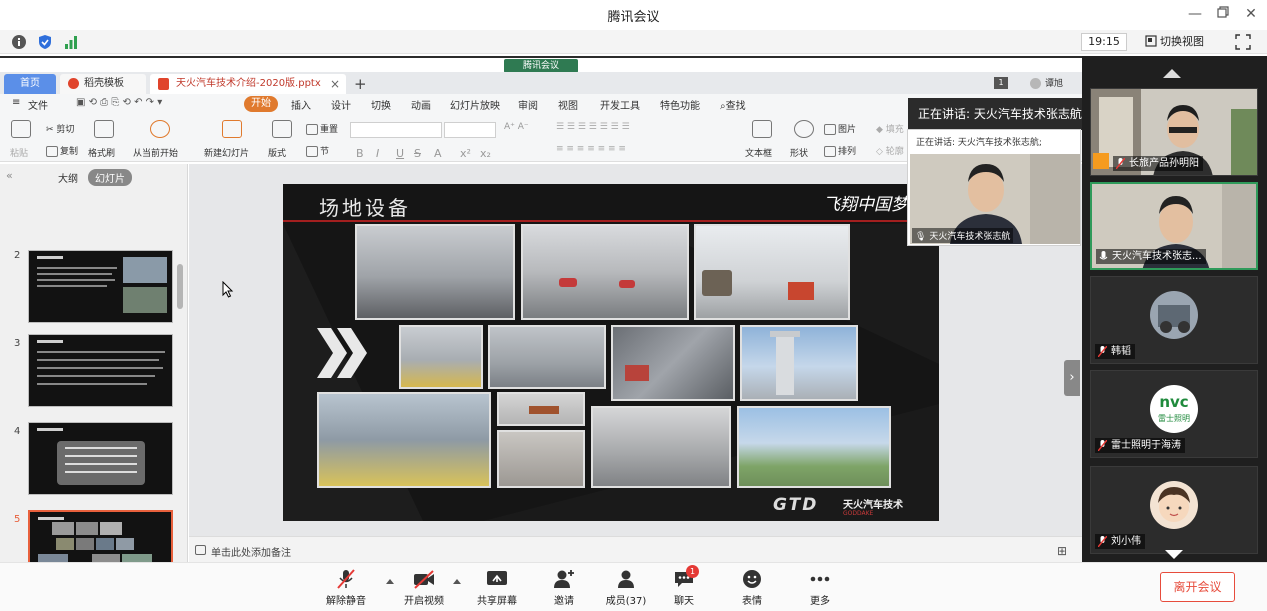 This screenshot has width=1267, height=611. I want to click on info-icon, so click(19, 42).